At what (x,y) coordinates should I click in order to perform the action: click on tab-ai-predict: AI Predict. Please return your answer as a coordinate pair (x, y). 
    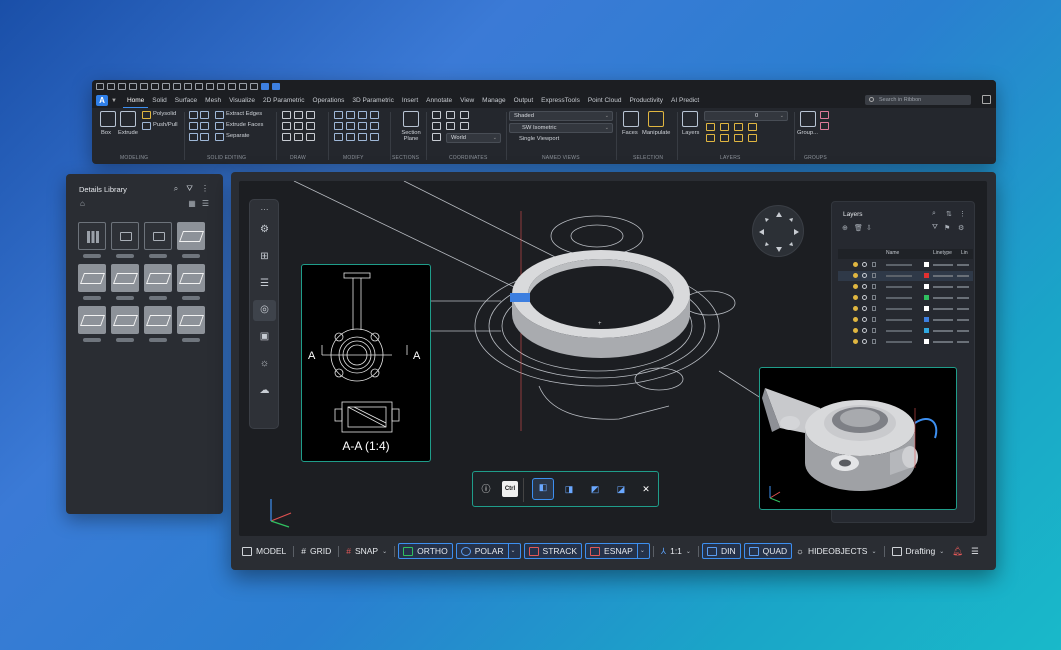
    Looking at the image, I should click on (685, 100).